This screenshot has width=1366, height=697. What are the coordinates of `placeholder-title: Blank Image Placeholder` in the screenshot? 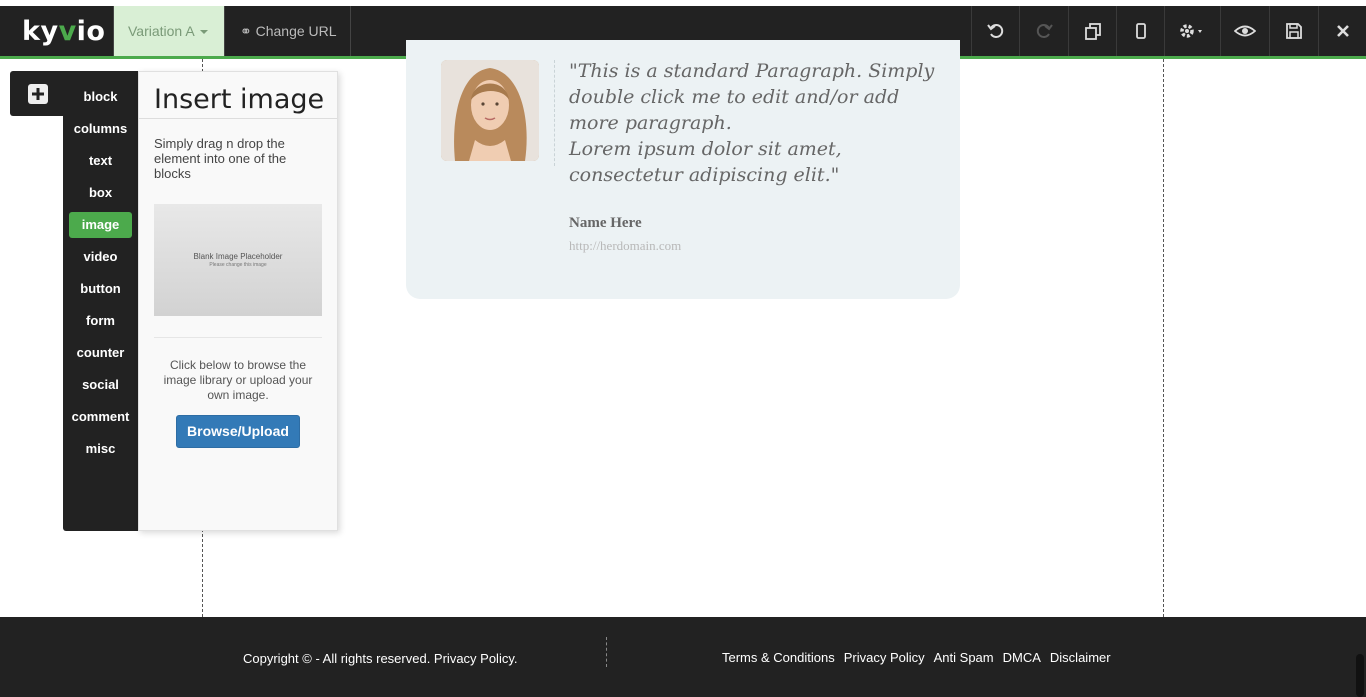 It's located at (238, 256).